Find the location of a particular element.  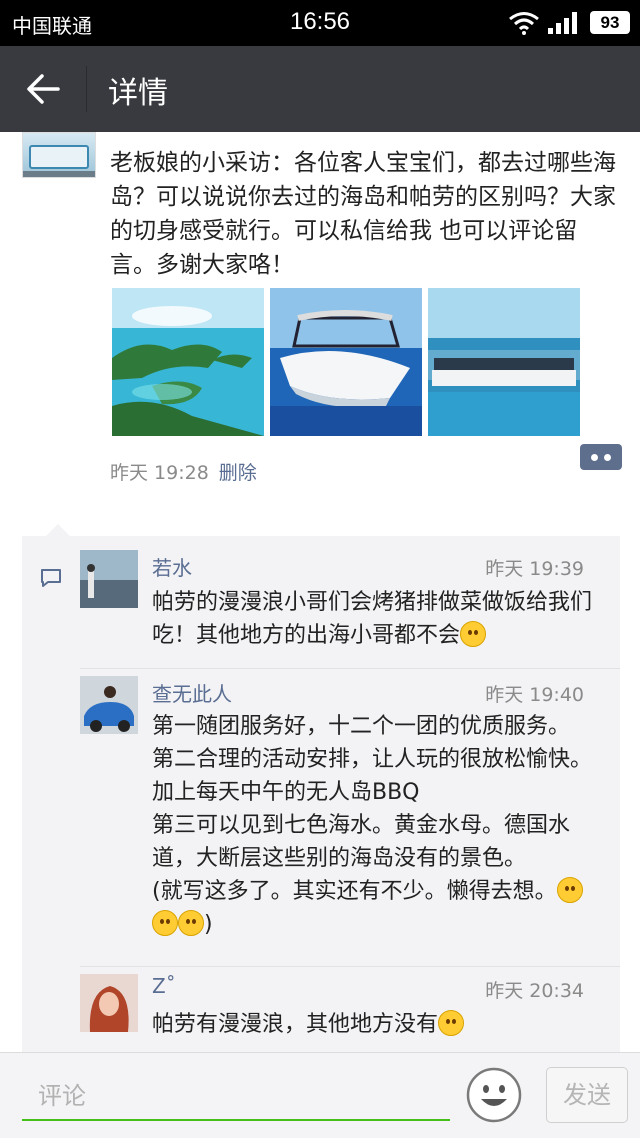

wifi-icon is located at coordinates (524, 23).